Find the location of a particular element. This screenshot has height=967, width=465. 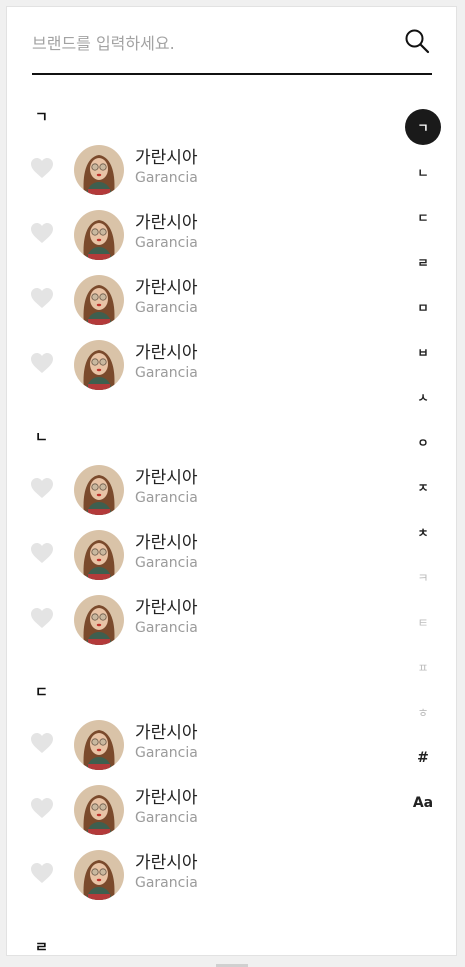

index-item: ㅊ is located at coordinates (423, 532).